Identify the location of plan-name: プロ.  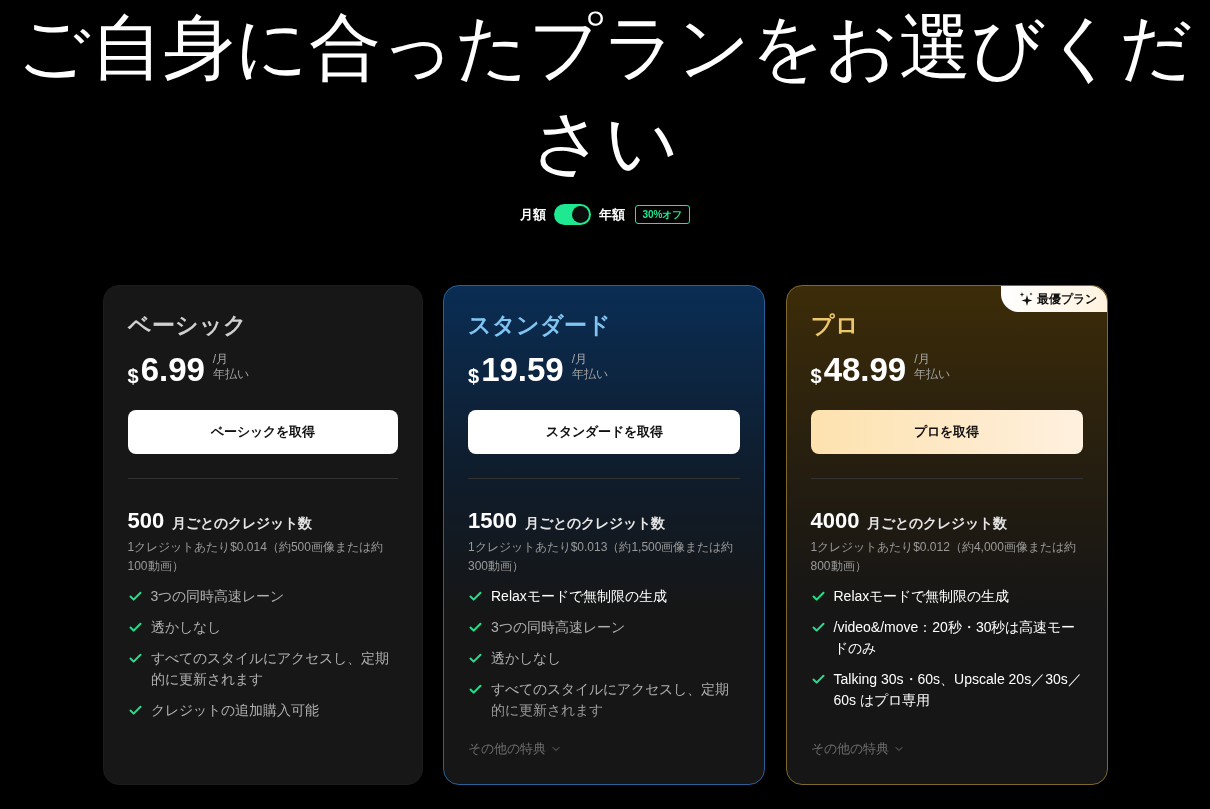
(835, 325).